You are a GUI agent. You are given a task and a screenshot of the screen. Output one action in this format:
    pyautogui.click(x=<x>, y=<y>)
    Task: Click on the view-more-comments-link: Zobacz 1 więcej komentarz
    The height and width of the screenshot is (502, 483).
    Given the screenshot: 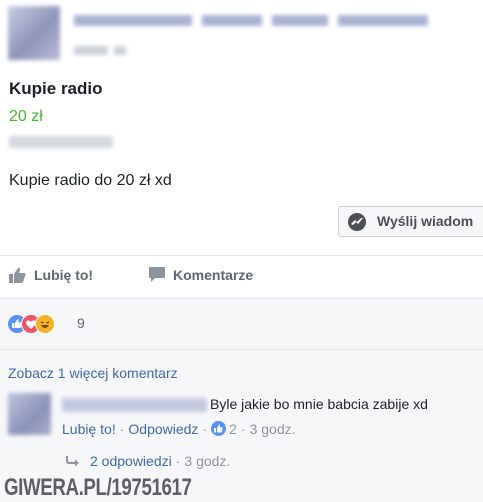 What is the action you would take?
    pyautogui.click(x=93, y=373)
    